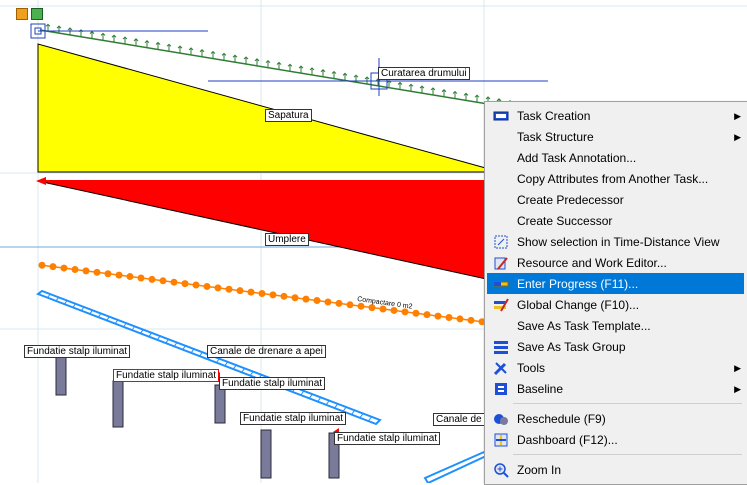  Describe the element at coordinates (387, 438) in the screenshot. I see `label-fundatie-5: Fundatie stalp iluminat` at that location.